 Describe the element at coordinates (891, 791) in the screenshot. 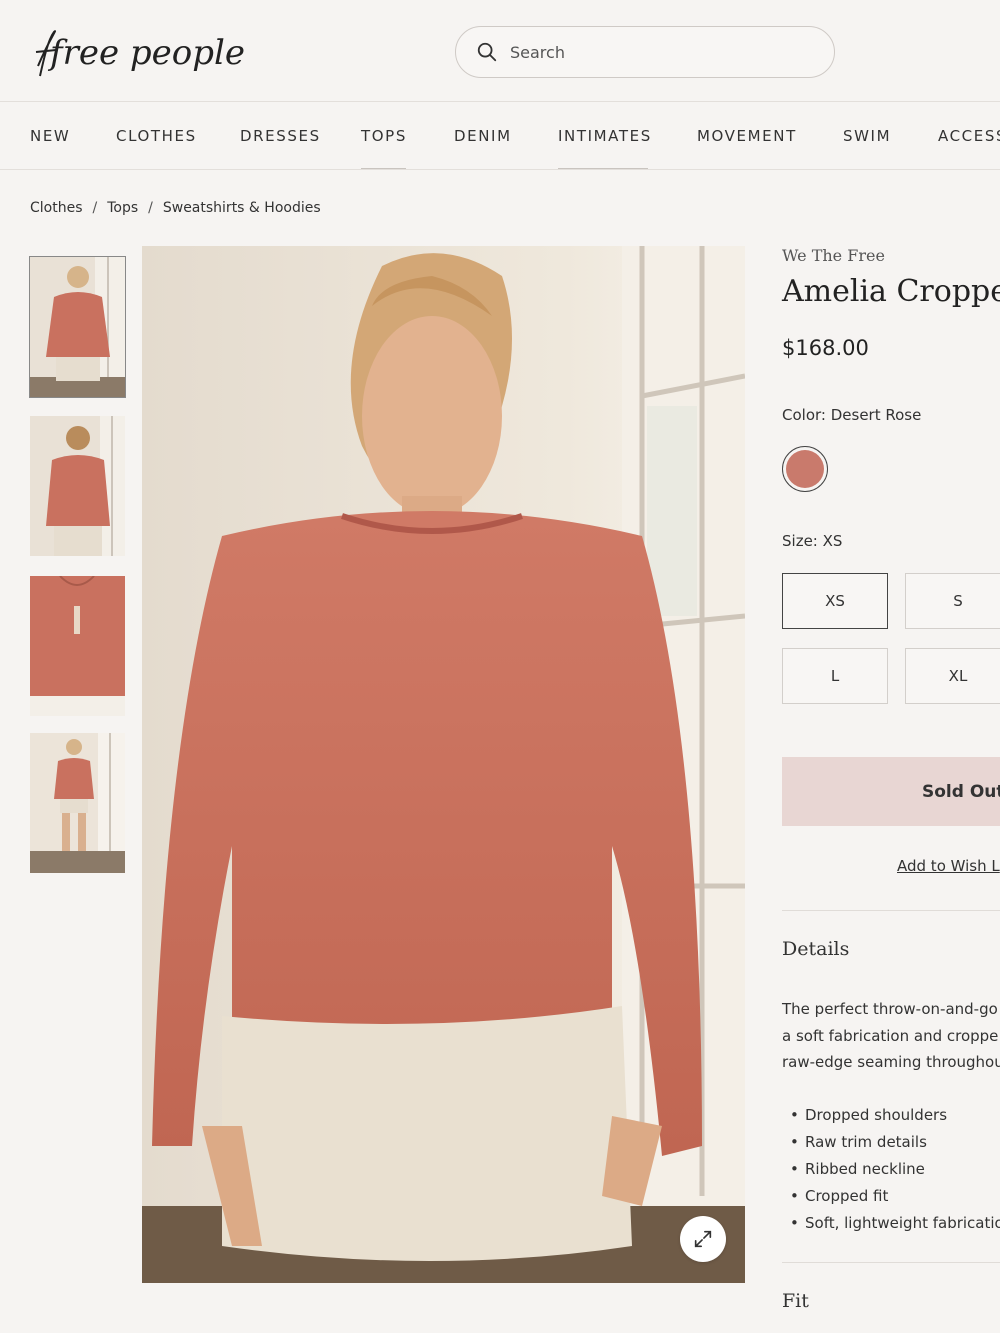

I see `sold-out-button: Sold Out` at that location.